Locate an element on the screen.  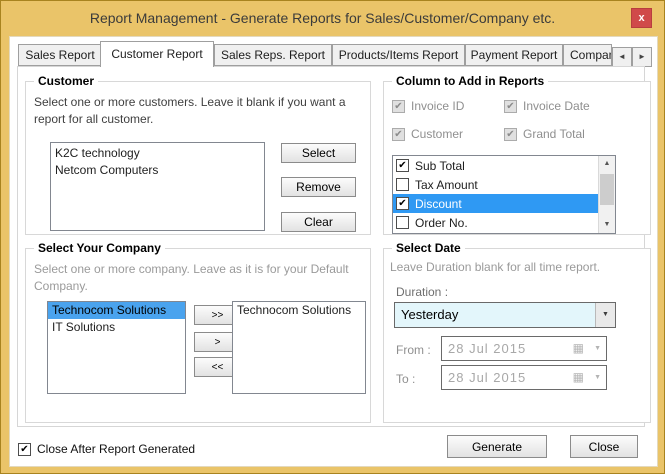
checklist-item-label: Order No. is located at coordinates (441, 222).